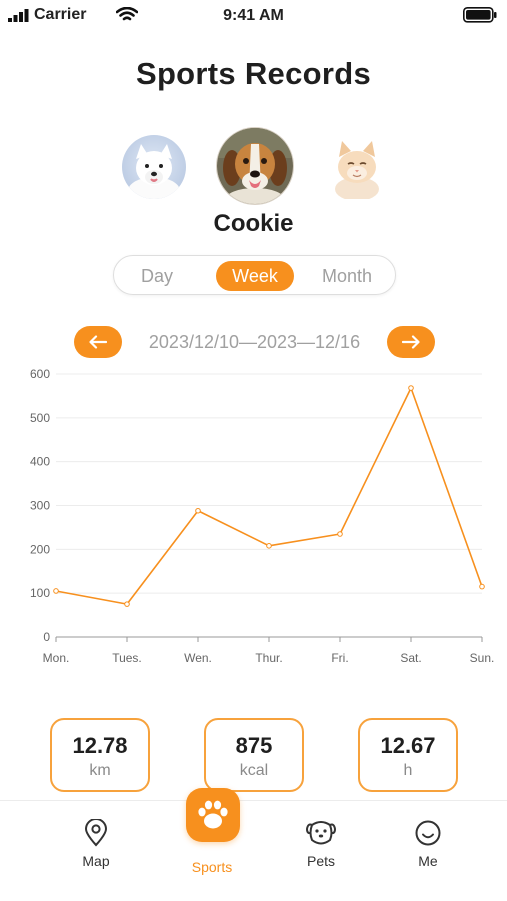 The height and width of the screenshot is (901, 507). Describe the element at coordinates (40, 462) in the screenshot. I see `chart-y-tick-label: 400` at that location.